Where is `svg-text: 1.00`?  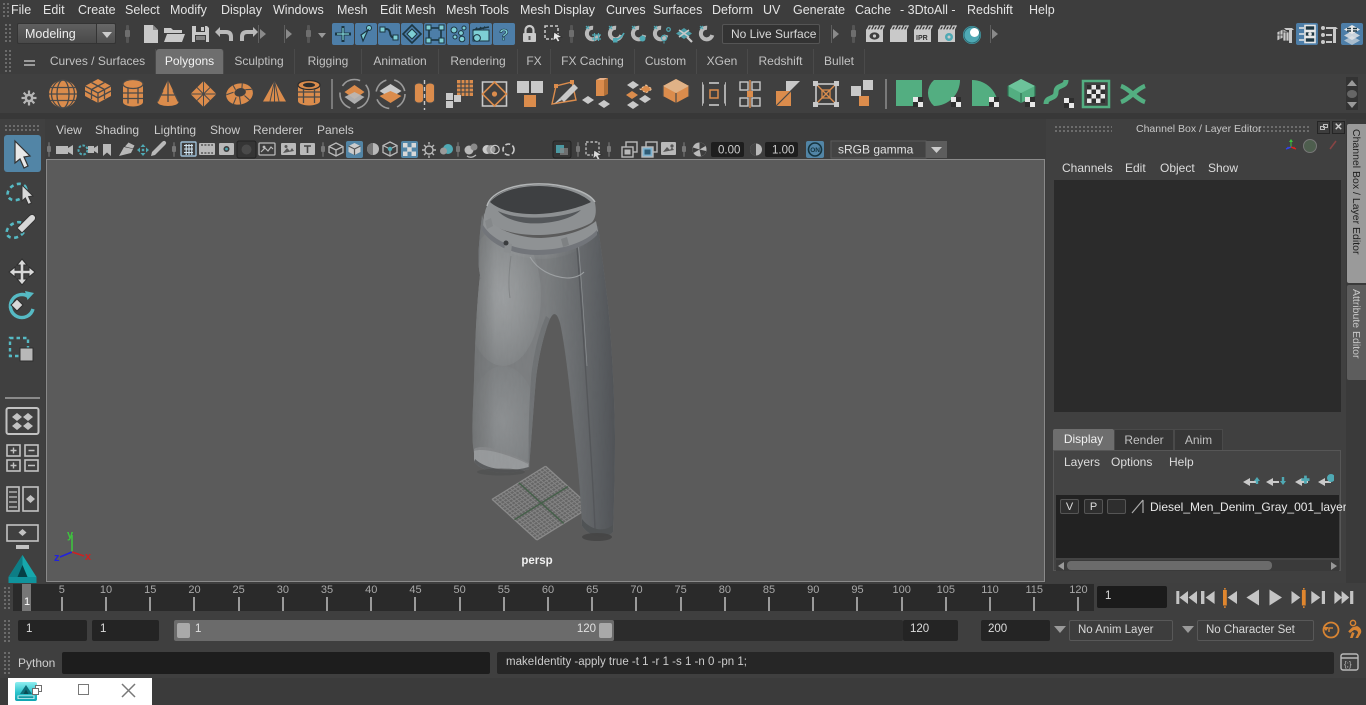
svg-text: 1.00 is located at coordinates (783, 151).